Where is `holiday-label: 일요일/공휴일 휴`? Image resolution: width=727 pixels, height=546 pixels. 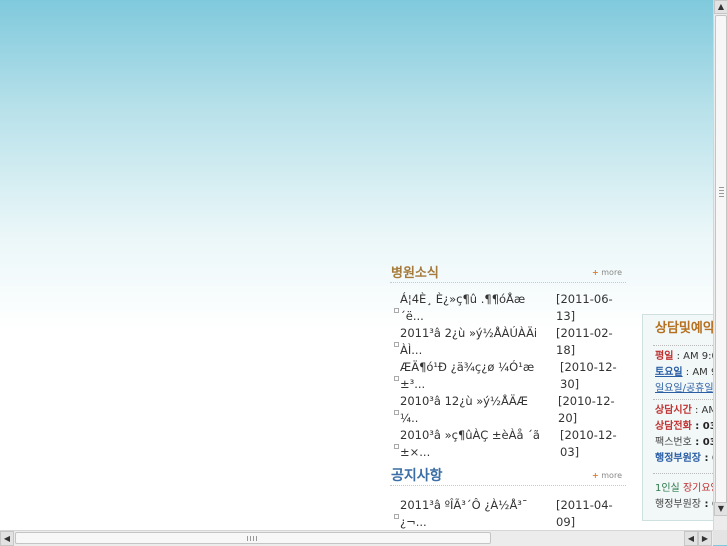
holiday-label: 일요일/공휴일 휴 is located at coordinates (684, 388).